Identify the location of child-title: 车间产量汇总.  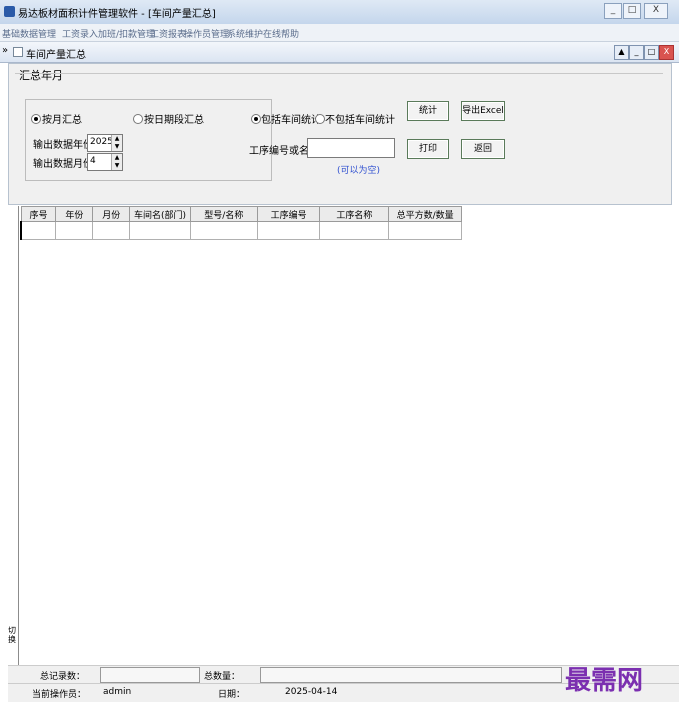
(56, 55).